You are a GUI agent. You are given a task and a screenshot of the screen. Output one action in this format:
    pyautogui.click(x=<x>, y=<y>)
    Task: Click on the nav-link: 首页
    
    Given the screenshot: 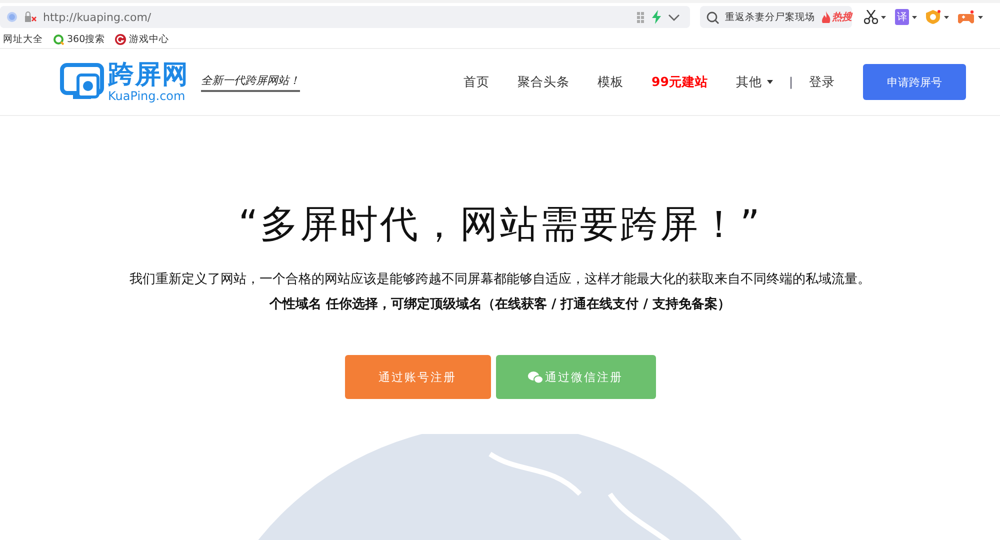 What is the action you would take?
    pyautogui.click(x=477, y=82)
    